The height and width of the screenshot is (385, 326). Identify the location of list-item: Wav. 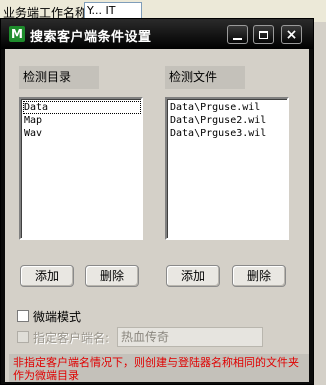
(82, 133).